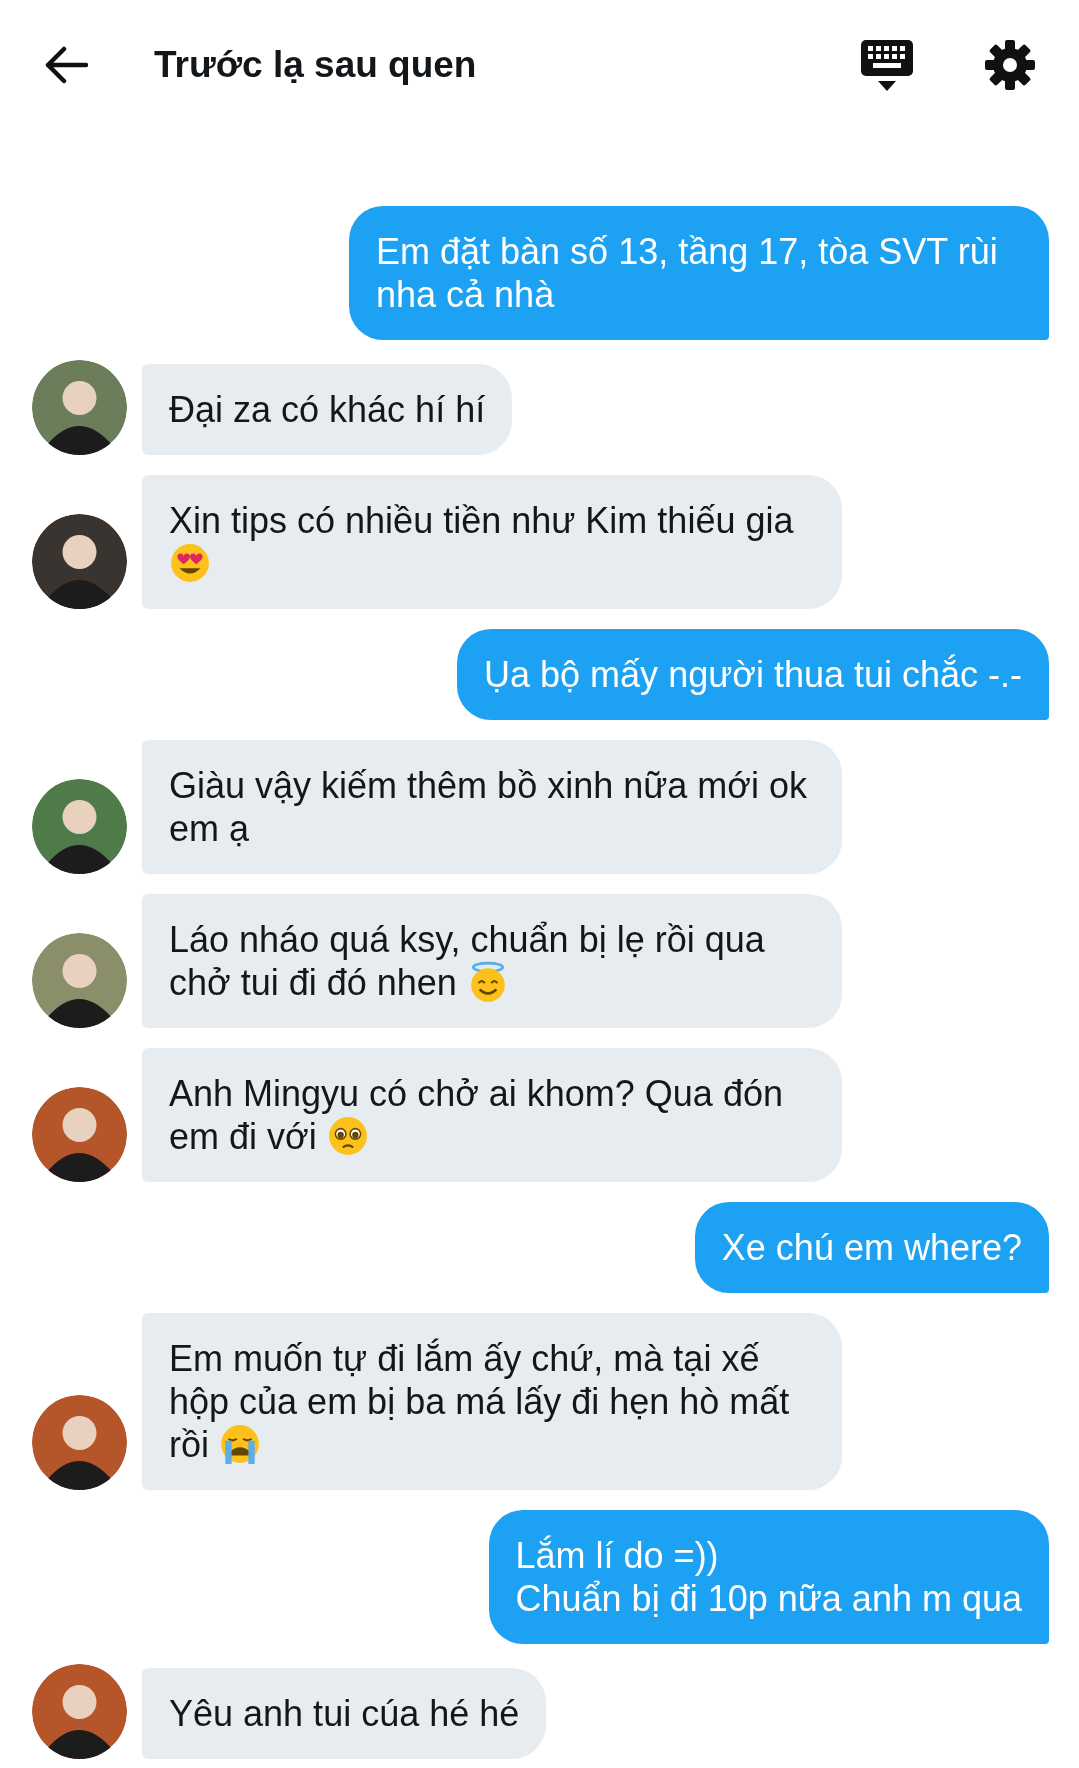  Describe the element at coordinates (315, 65) in the screenshot. I see `chat-title: Trước lạ sau quen` at that location.